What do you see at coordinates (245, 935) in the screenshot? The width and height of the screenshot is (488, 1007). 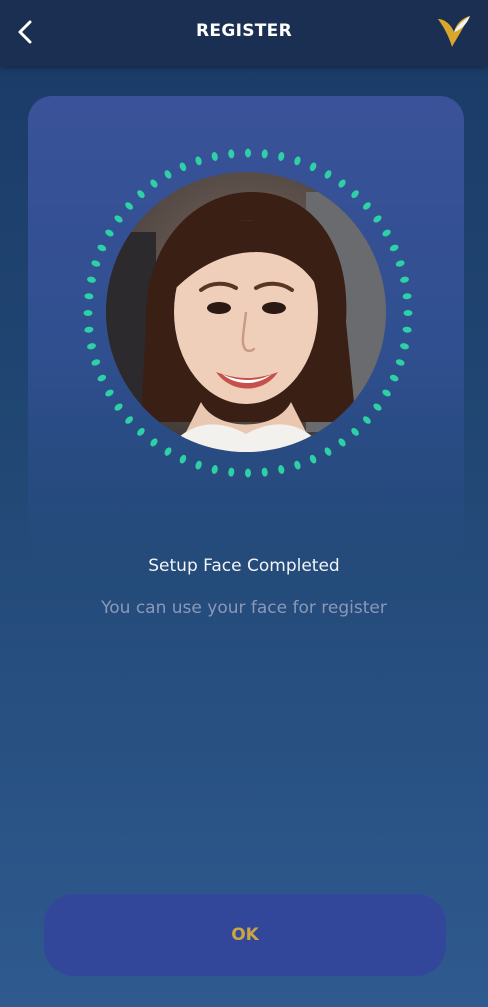 I see `ok-button: OK` at bounding box center [245, 935].